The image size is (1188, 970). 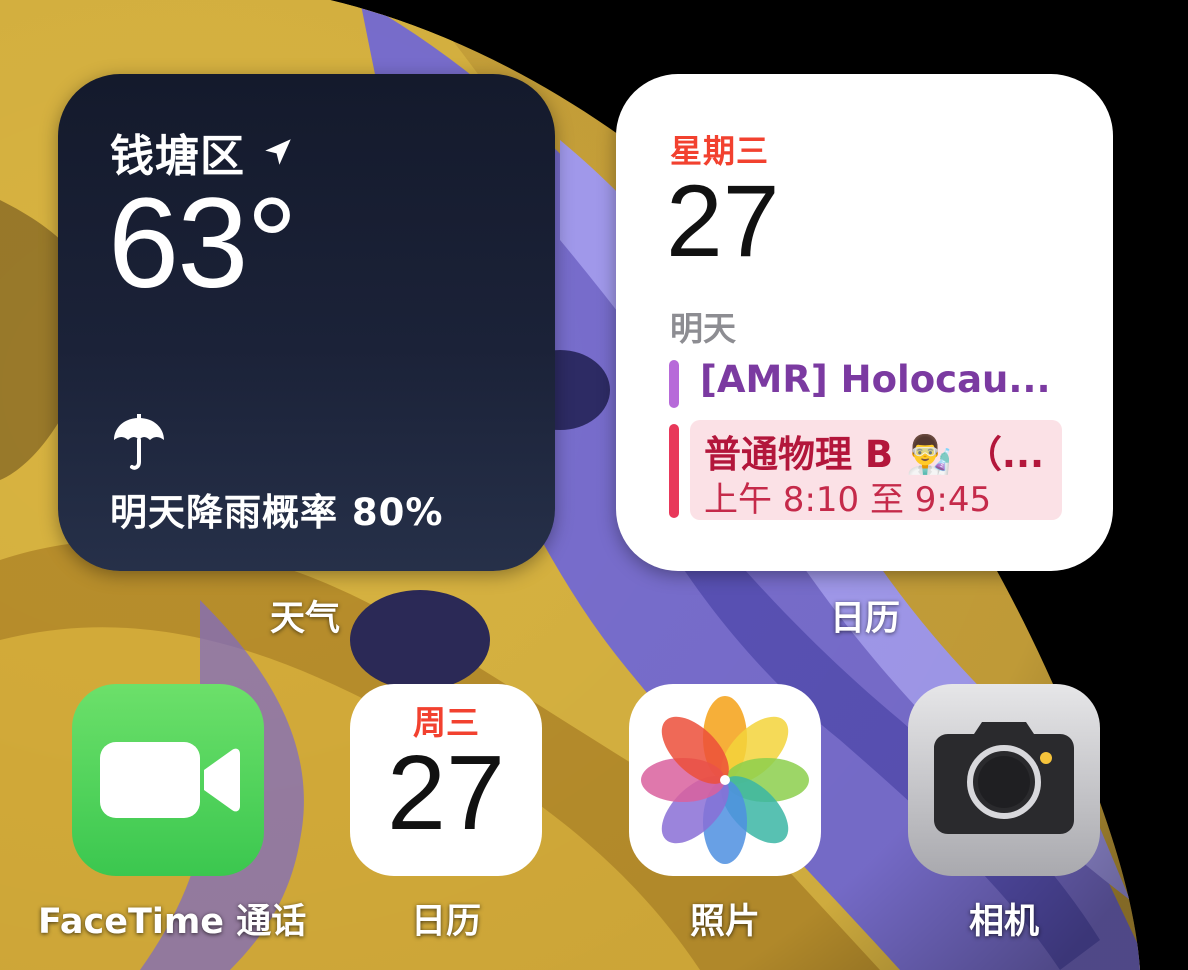 What do you see at coordinates (304, 619) in the screenshot?
I see `weather-widget-label: 天气` at bounding box center [304, 619].